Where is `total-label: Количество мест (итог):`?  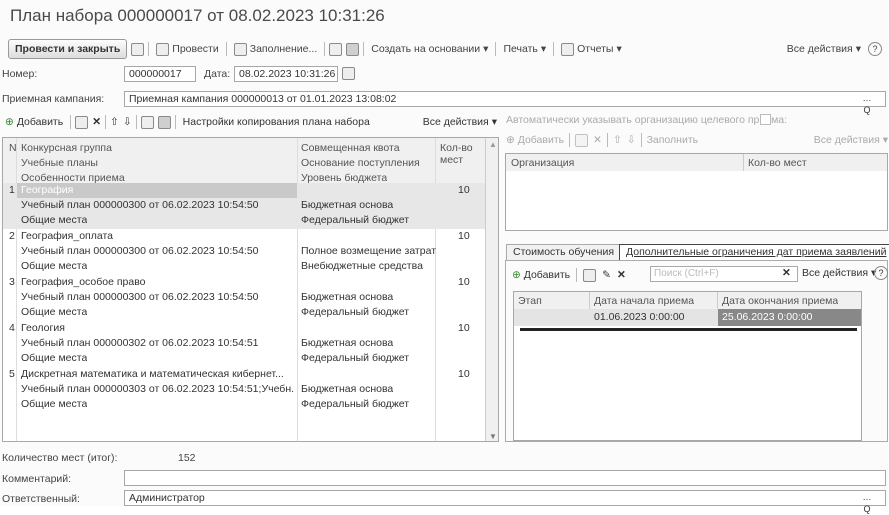 total-label: Количество мест (итог): is located at coordinates (60, 458).